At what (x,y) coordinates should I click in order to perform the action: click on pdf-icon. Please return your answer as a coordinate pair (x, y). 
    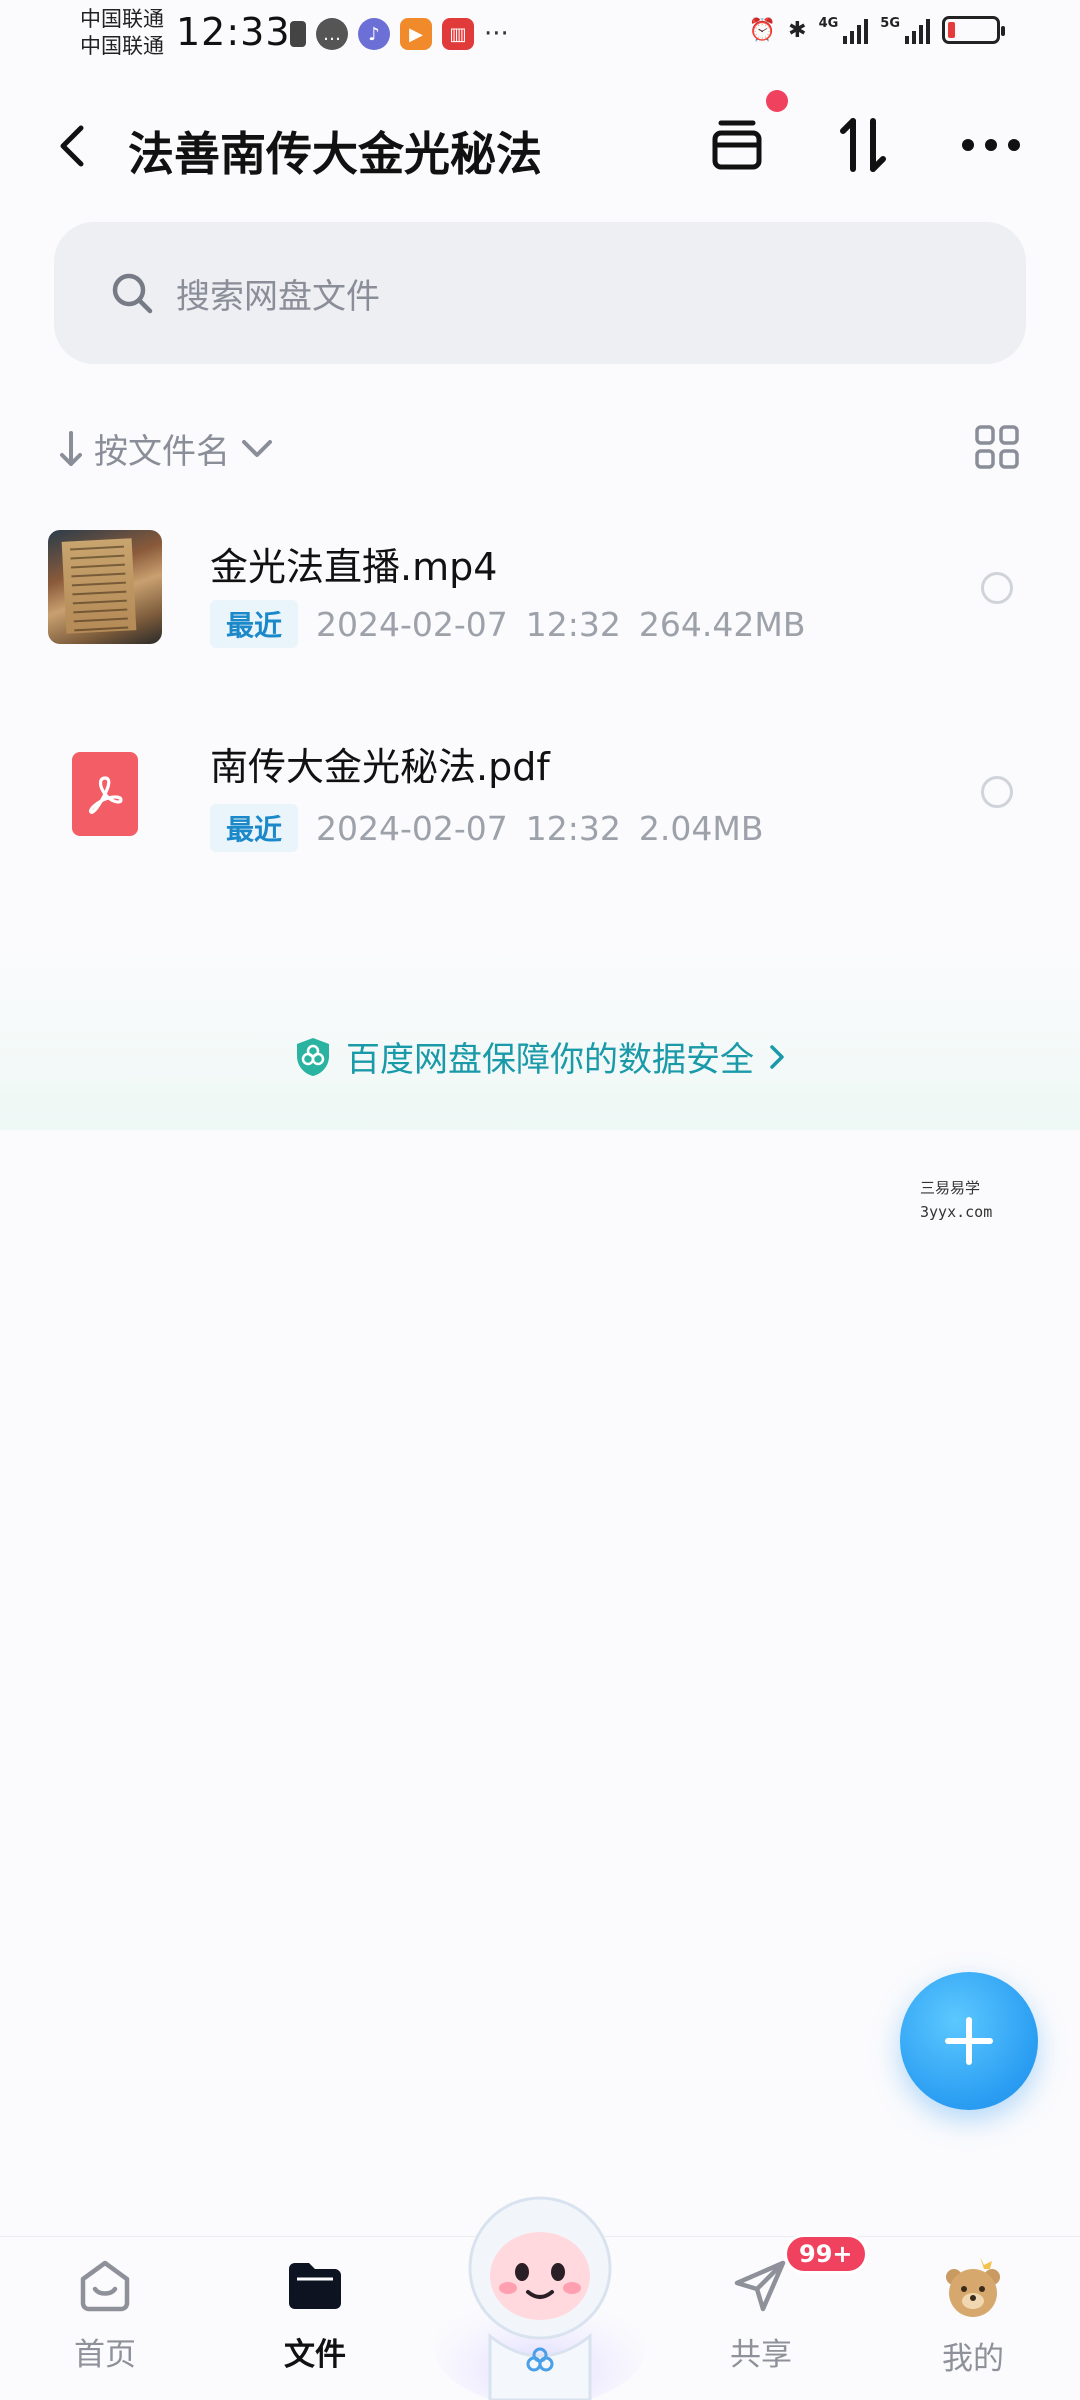
    Looking at the image, I should click on (106, 795).